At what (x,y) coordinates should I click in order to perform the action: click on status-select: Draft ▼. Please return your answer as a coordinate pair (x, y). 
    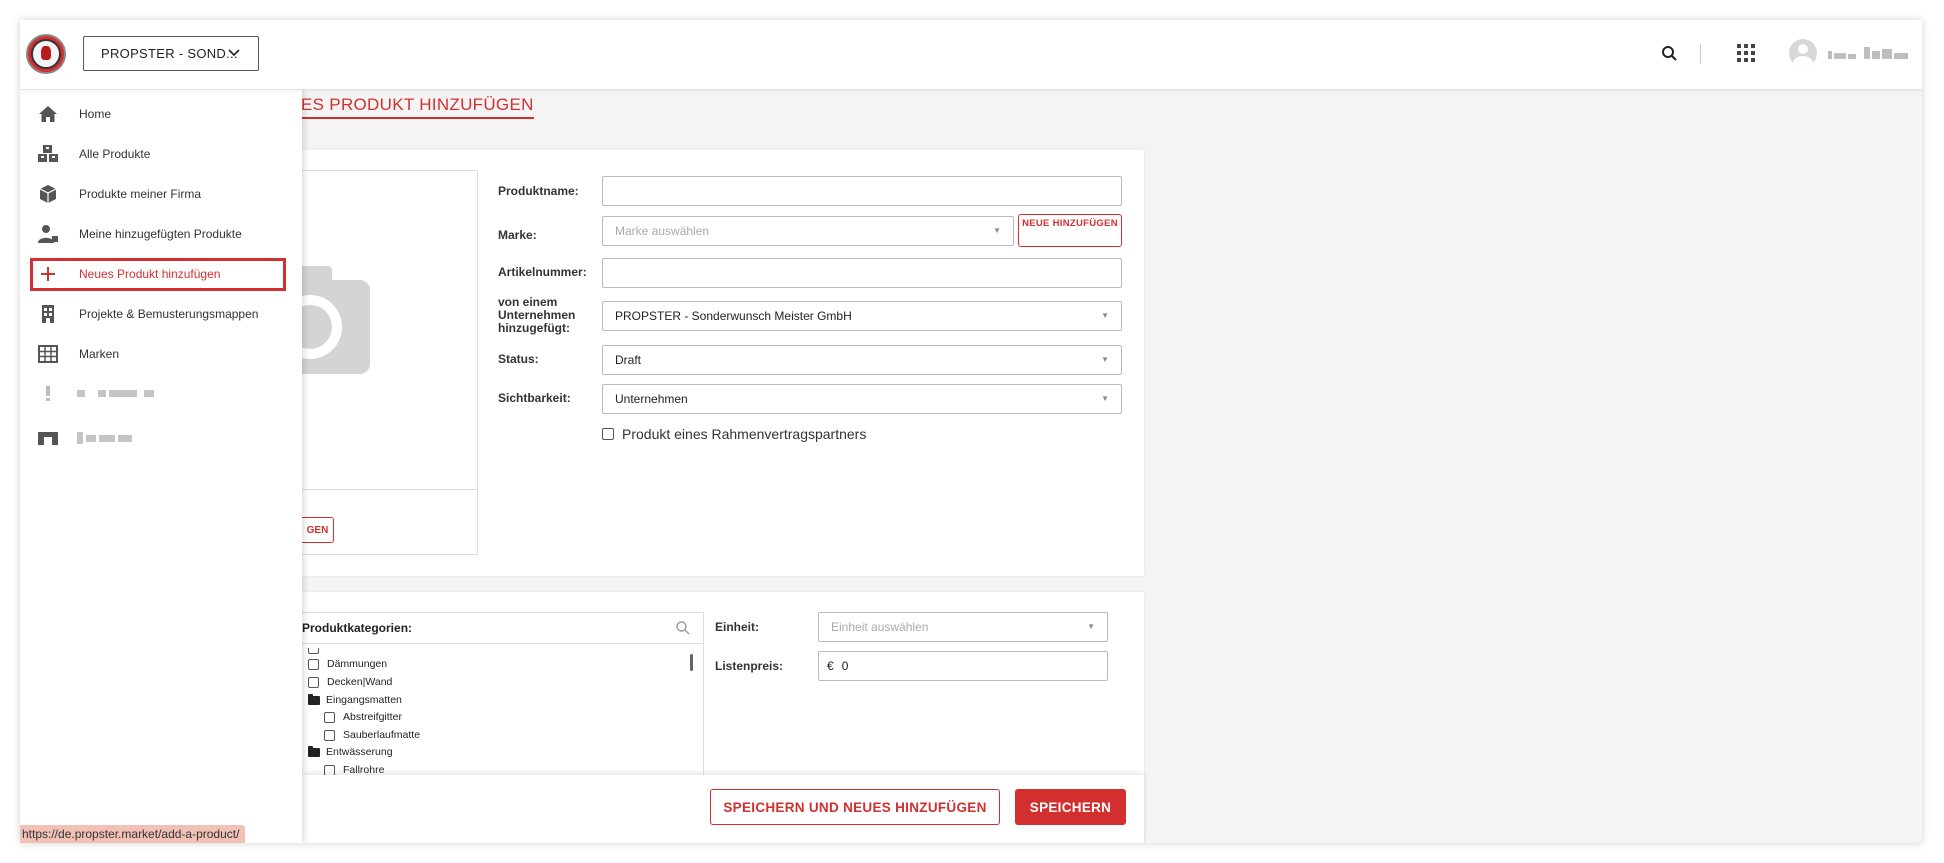
    Looking at the image, I should click on (862, 360).